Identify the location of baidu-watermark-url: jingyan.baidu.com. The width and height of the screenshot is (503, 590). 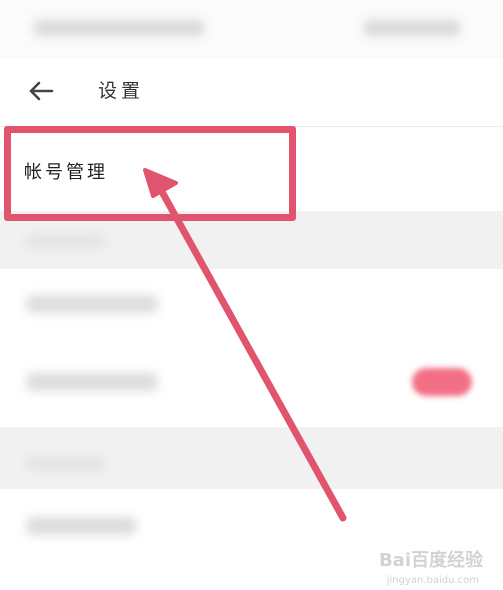
(432, 580).